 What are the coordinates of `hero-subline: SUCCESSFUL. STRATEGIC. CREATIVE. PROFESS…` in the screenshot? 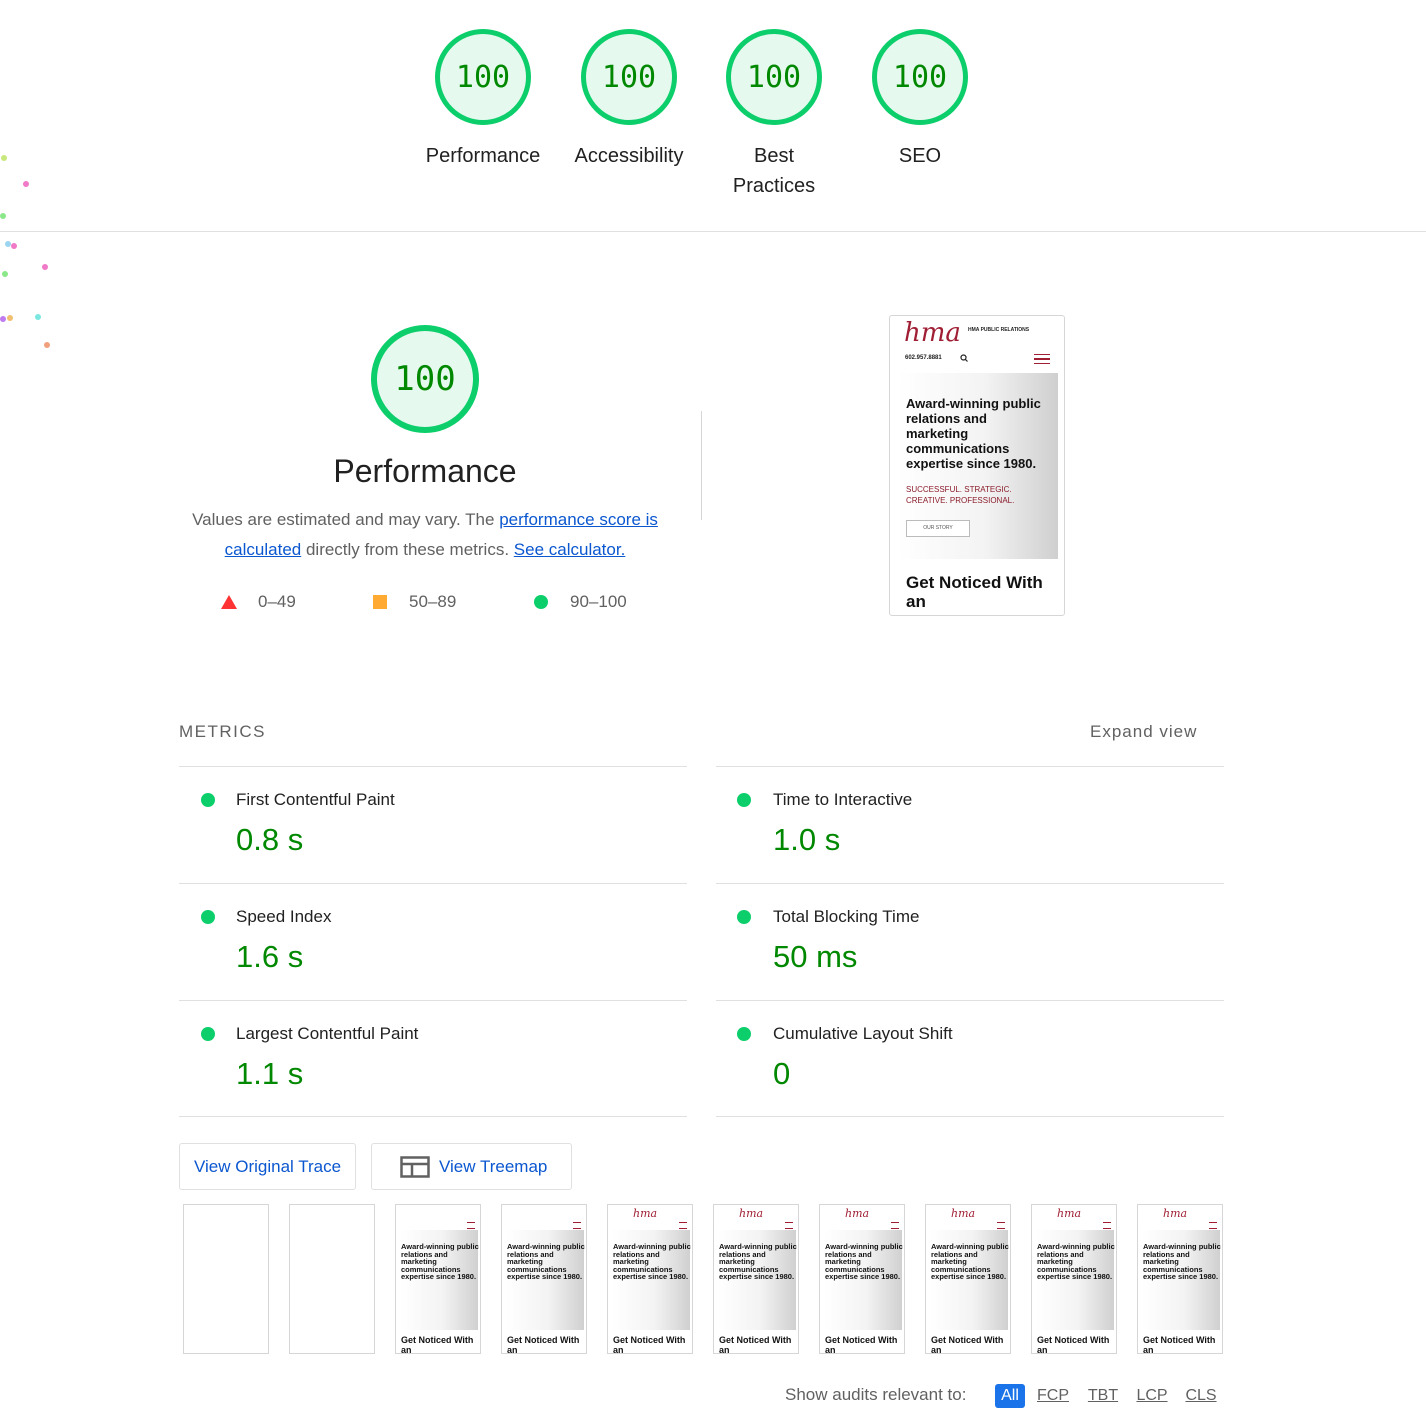 It's located at (960, 495).